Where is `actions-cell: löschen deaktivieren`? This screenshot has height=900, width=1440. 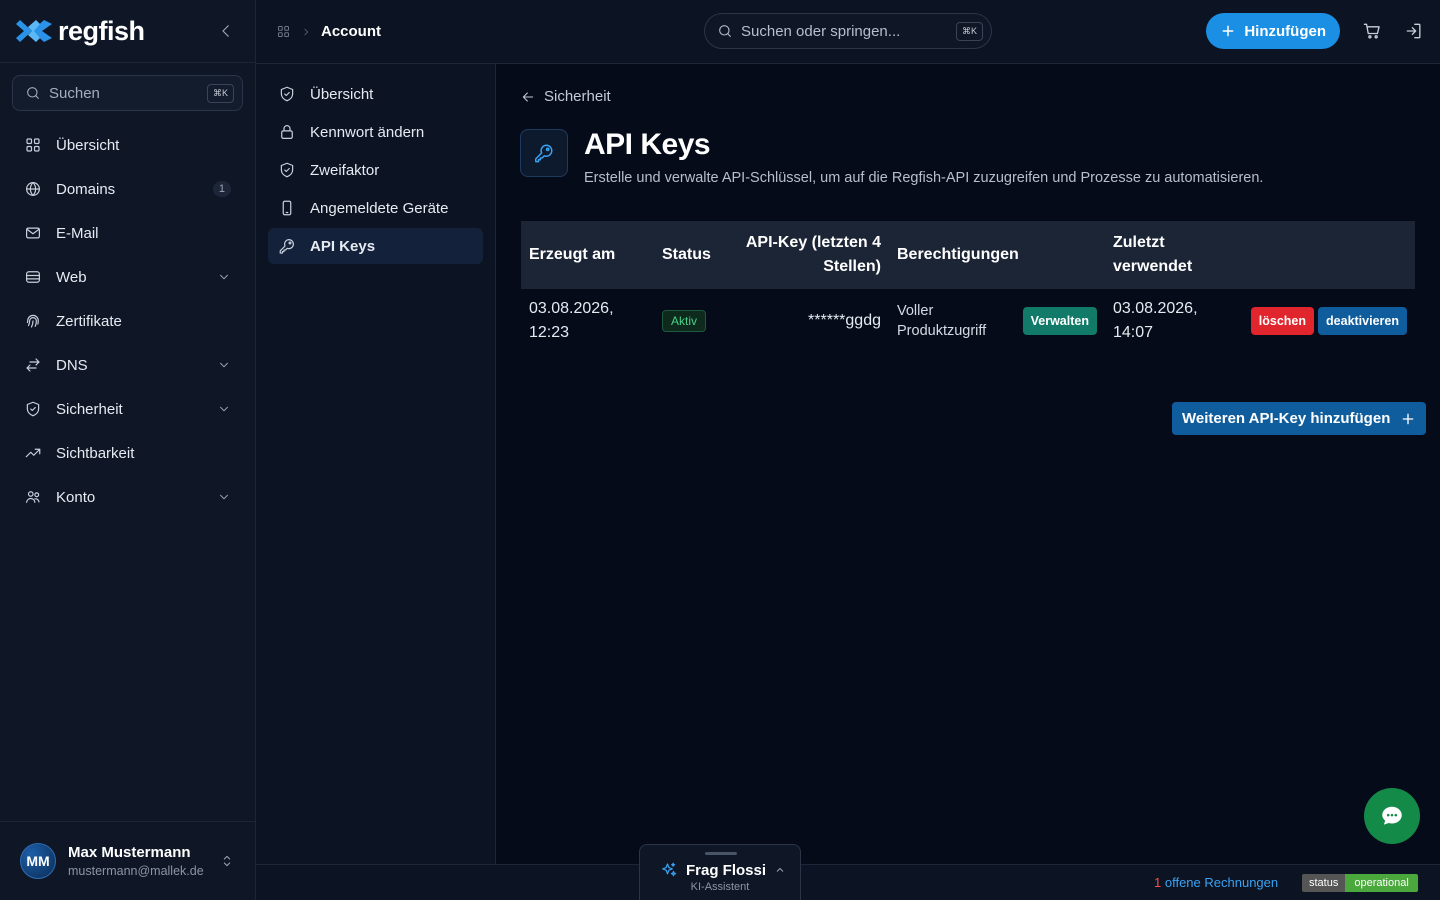
actions-cell: löschen deaktivieren is located at coordinates (1320, 321).